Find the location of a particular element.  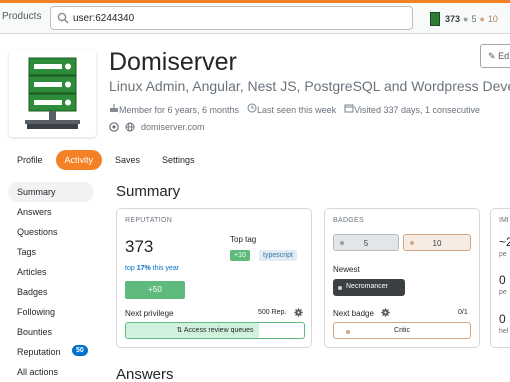

summary-heading: Summary is located at coordinates (148, 191).